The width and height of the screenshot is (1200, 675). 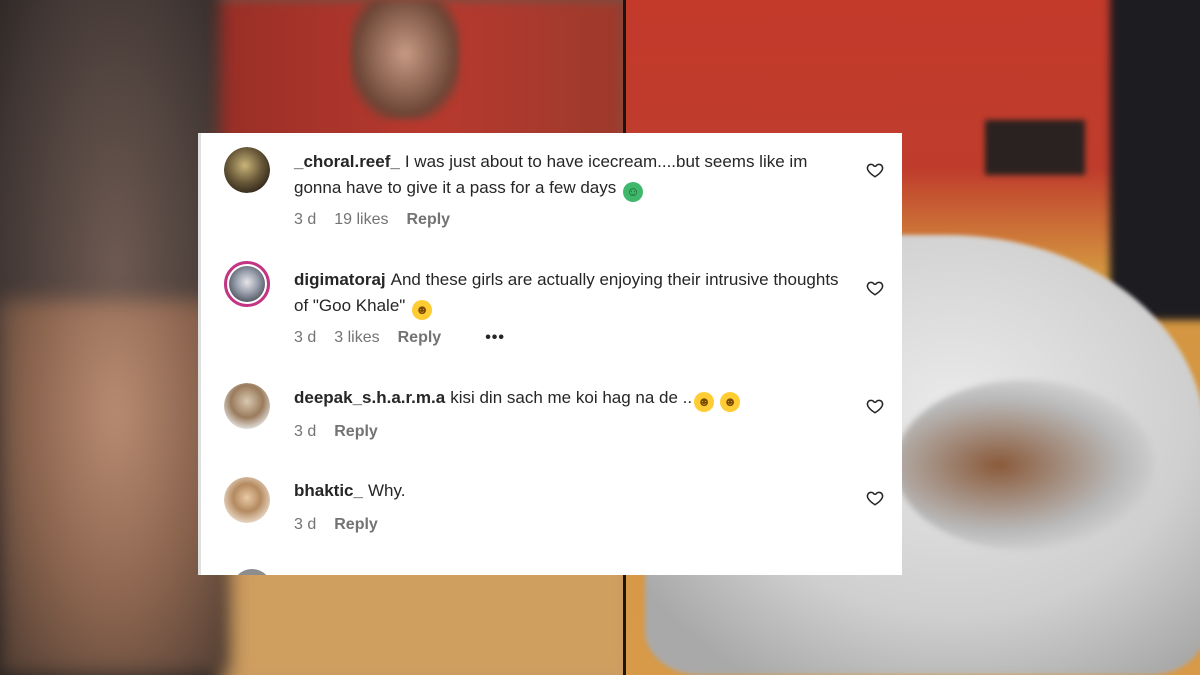 I want to click on comment-meta: 3 d 19 likes Reply, so click(x=372, y=220).